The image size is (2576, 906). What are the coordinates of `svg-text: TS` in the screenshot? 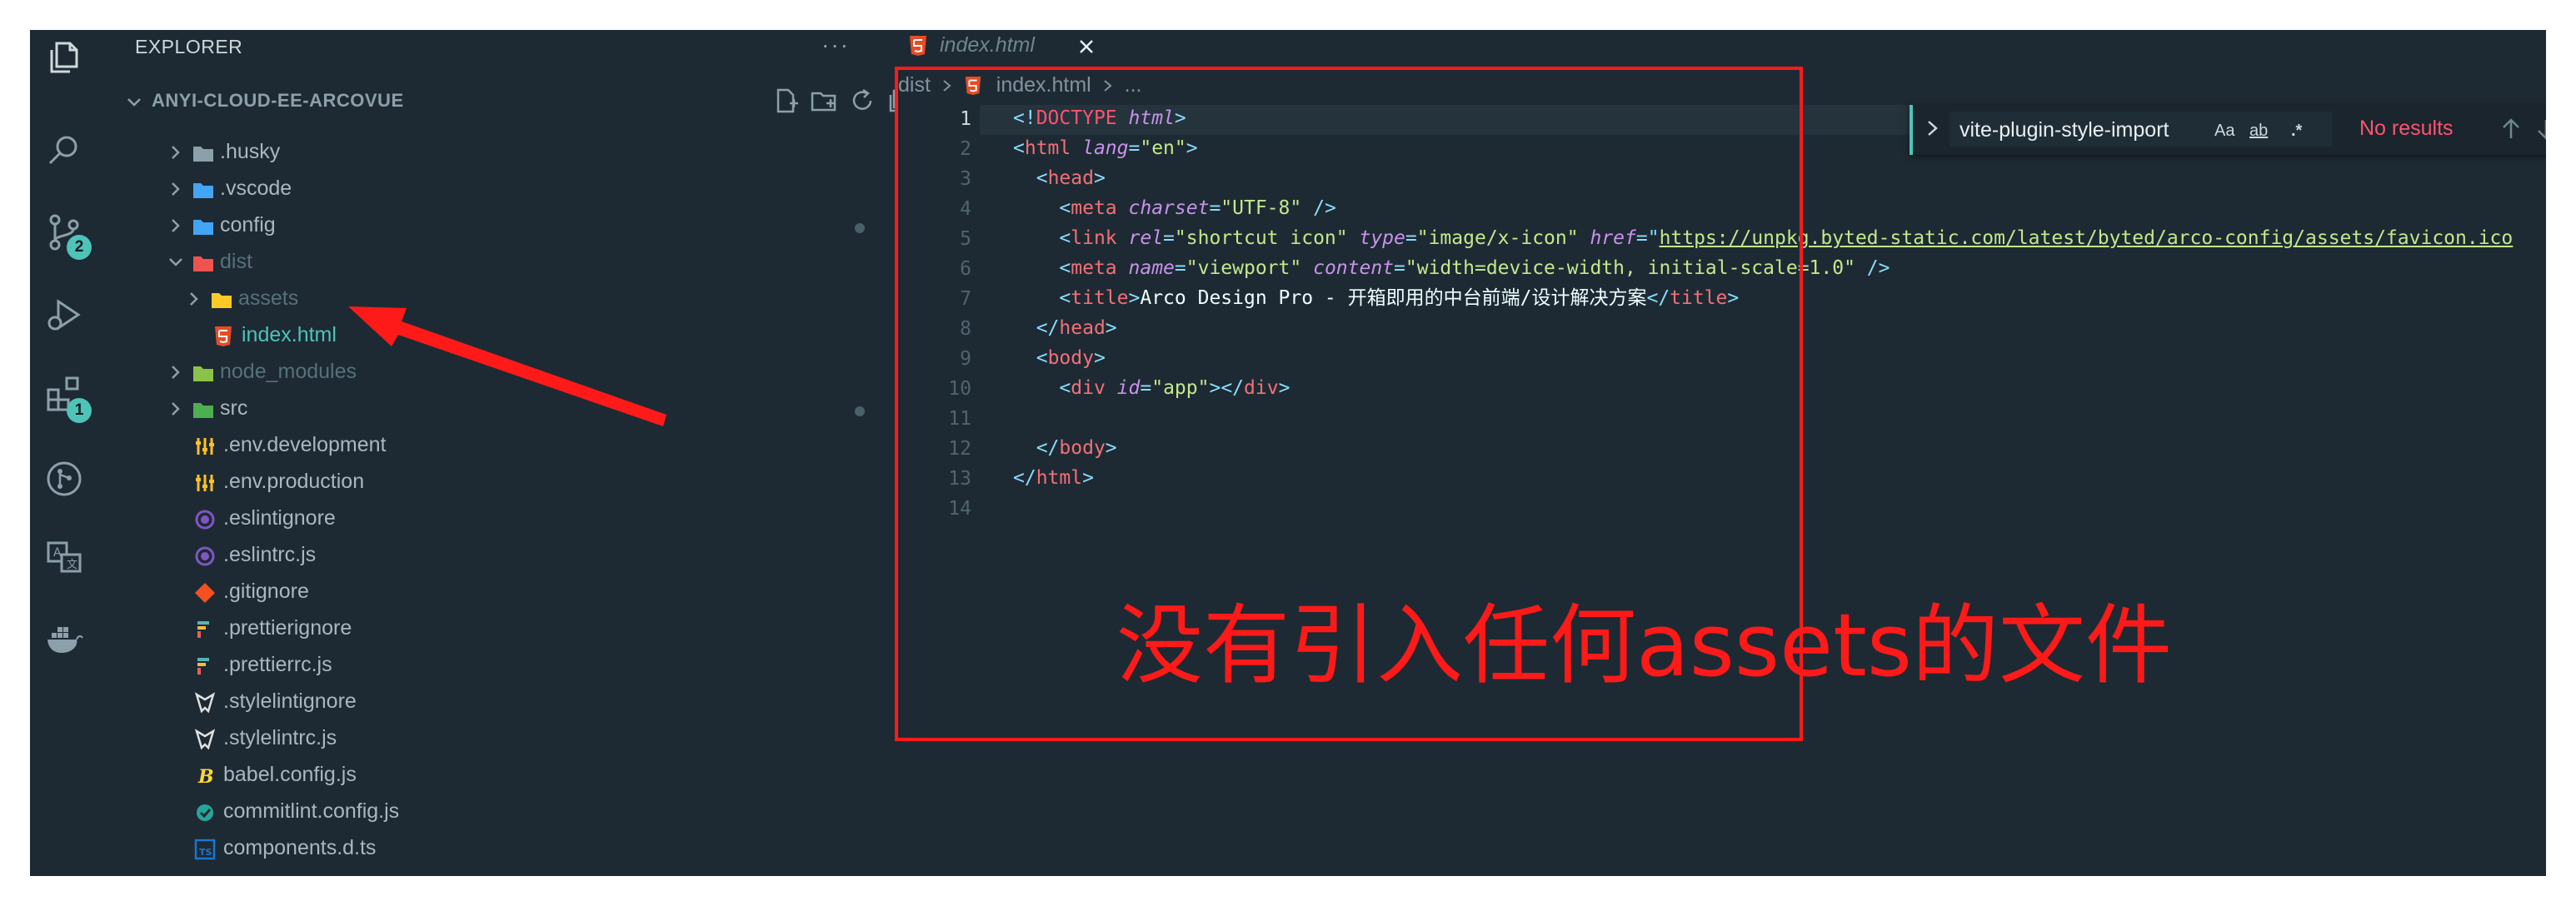 It's located at (205, 852).